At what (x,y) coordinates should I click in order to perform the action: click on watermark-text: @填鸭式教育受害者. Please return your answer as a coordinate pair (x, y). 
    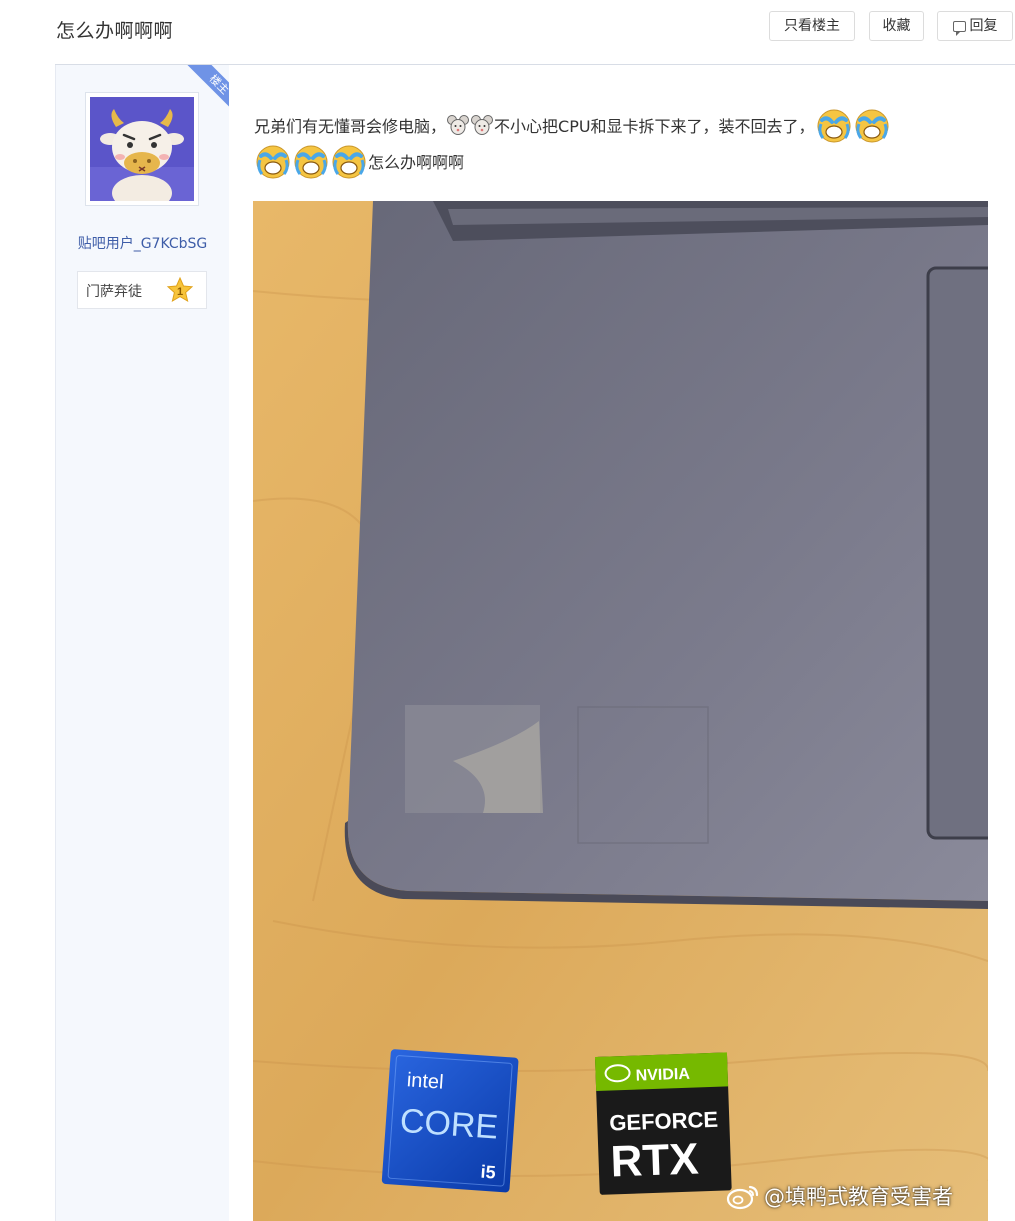
    Looking at the image, I should click on (858, 1197).